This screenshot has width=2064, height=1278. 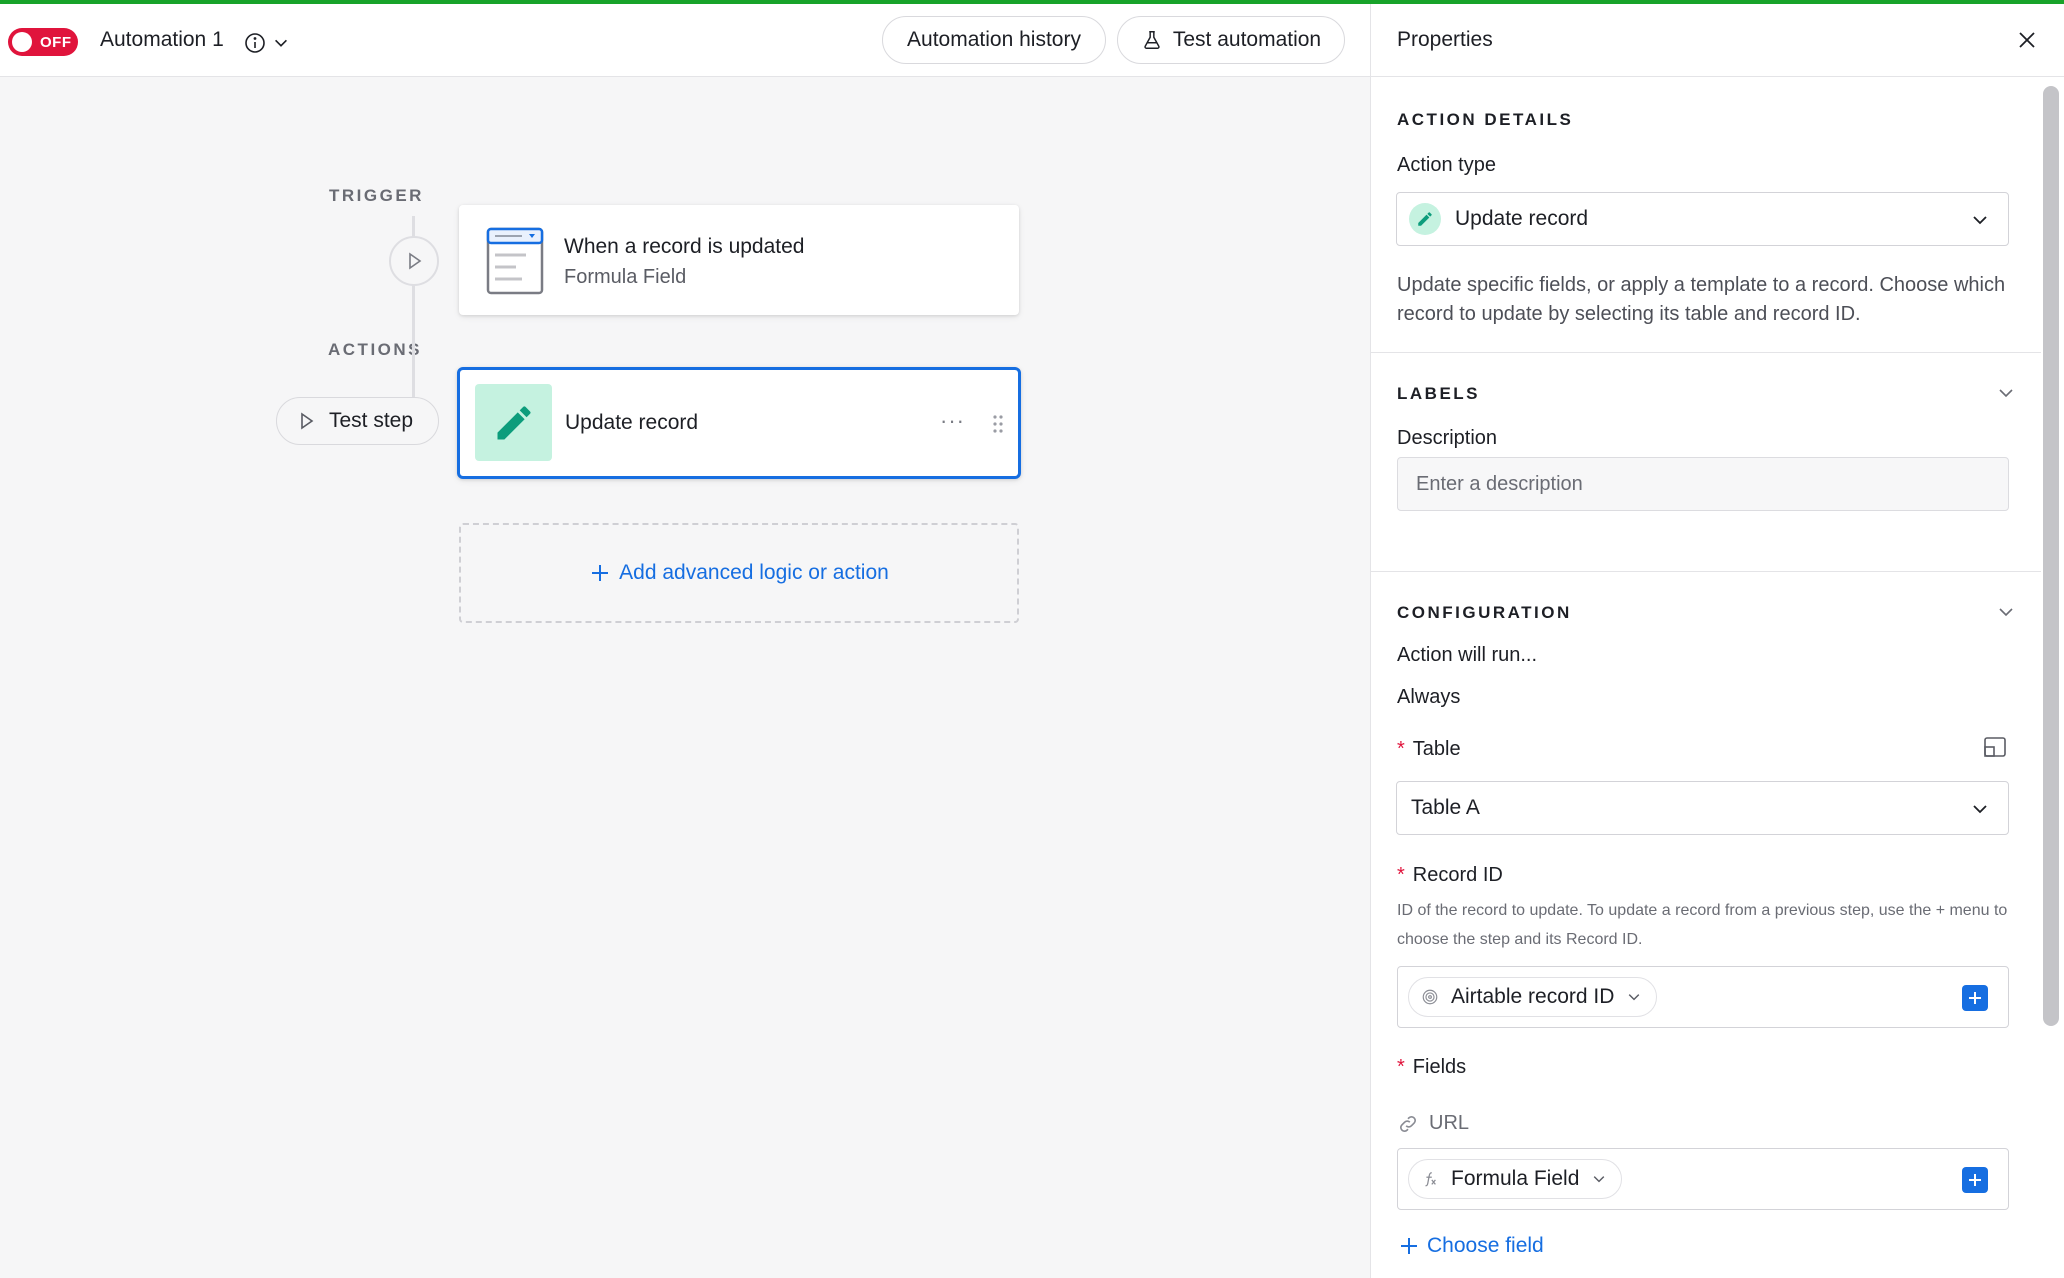 What do you see at coordinates (952, 421) in the screenshot?
I see `more-options-icon: ···` at bounding box center [952, 421].